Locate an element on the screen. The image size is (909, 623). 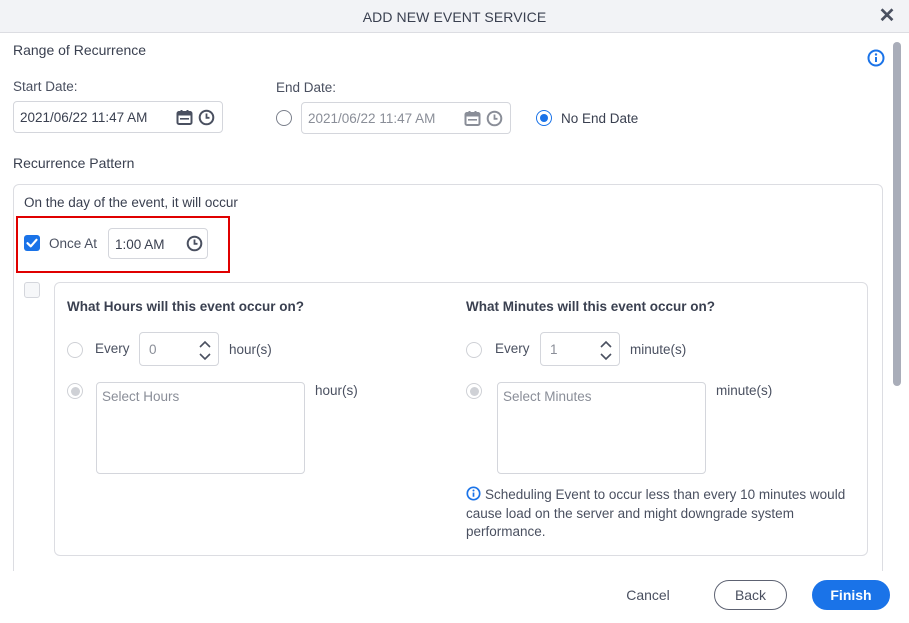
end-date-radio is located at coordinates (284, 118).